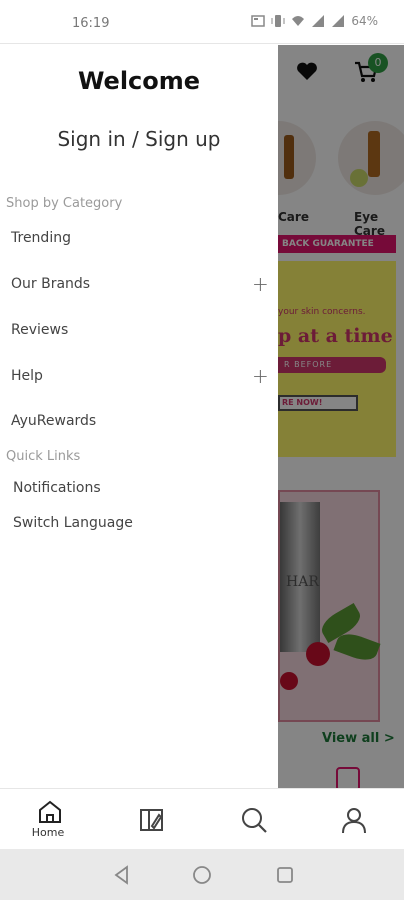 This screenshot has height=900, width=404. What do you see at coordinates (298, 21) in the screenshot?
I see `wifi-icon` at bounding box center [298, 21].